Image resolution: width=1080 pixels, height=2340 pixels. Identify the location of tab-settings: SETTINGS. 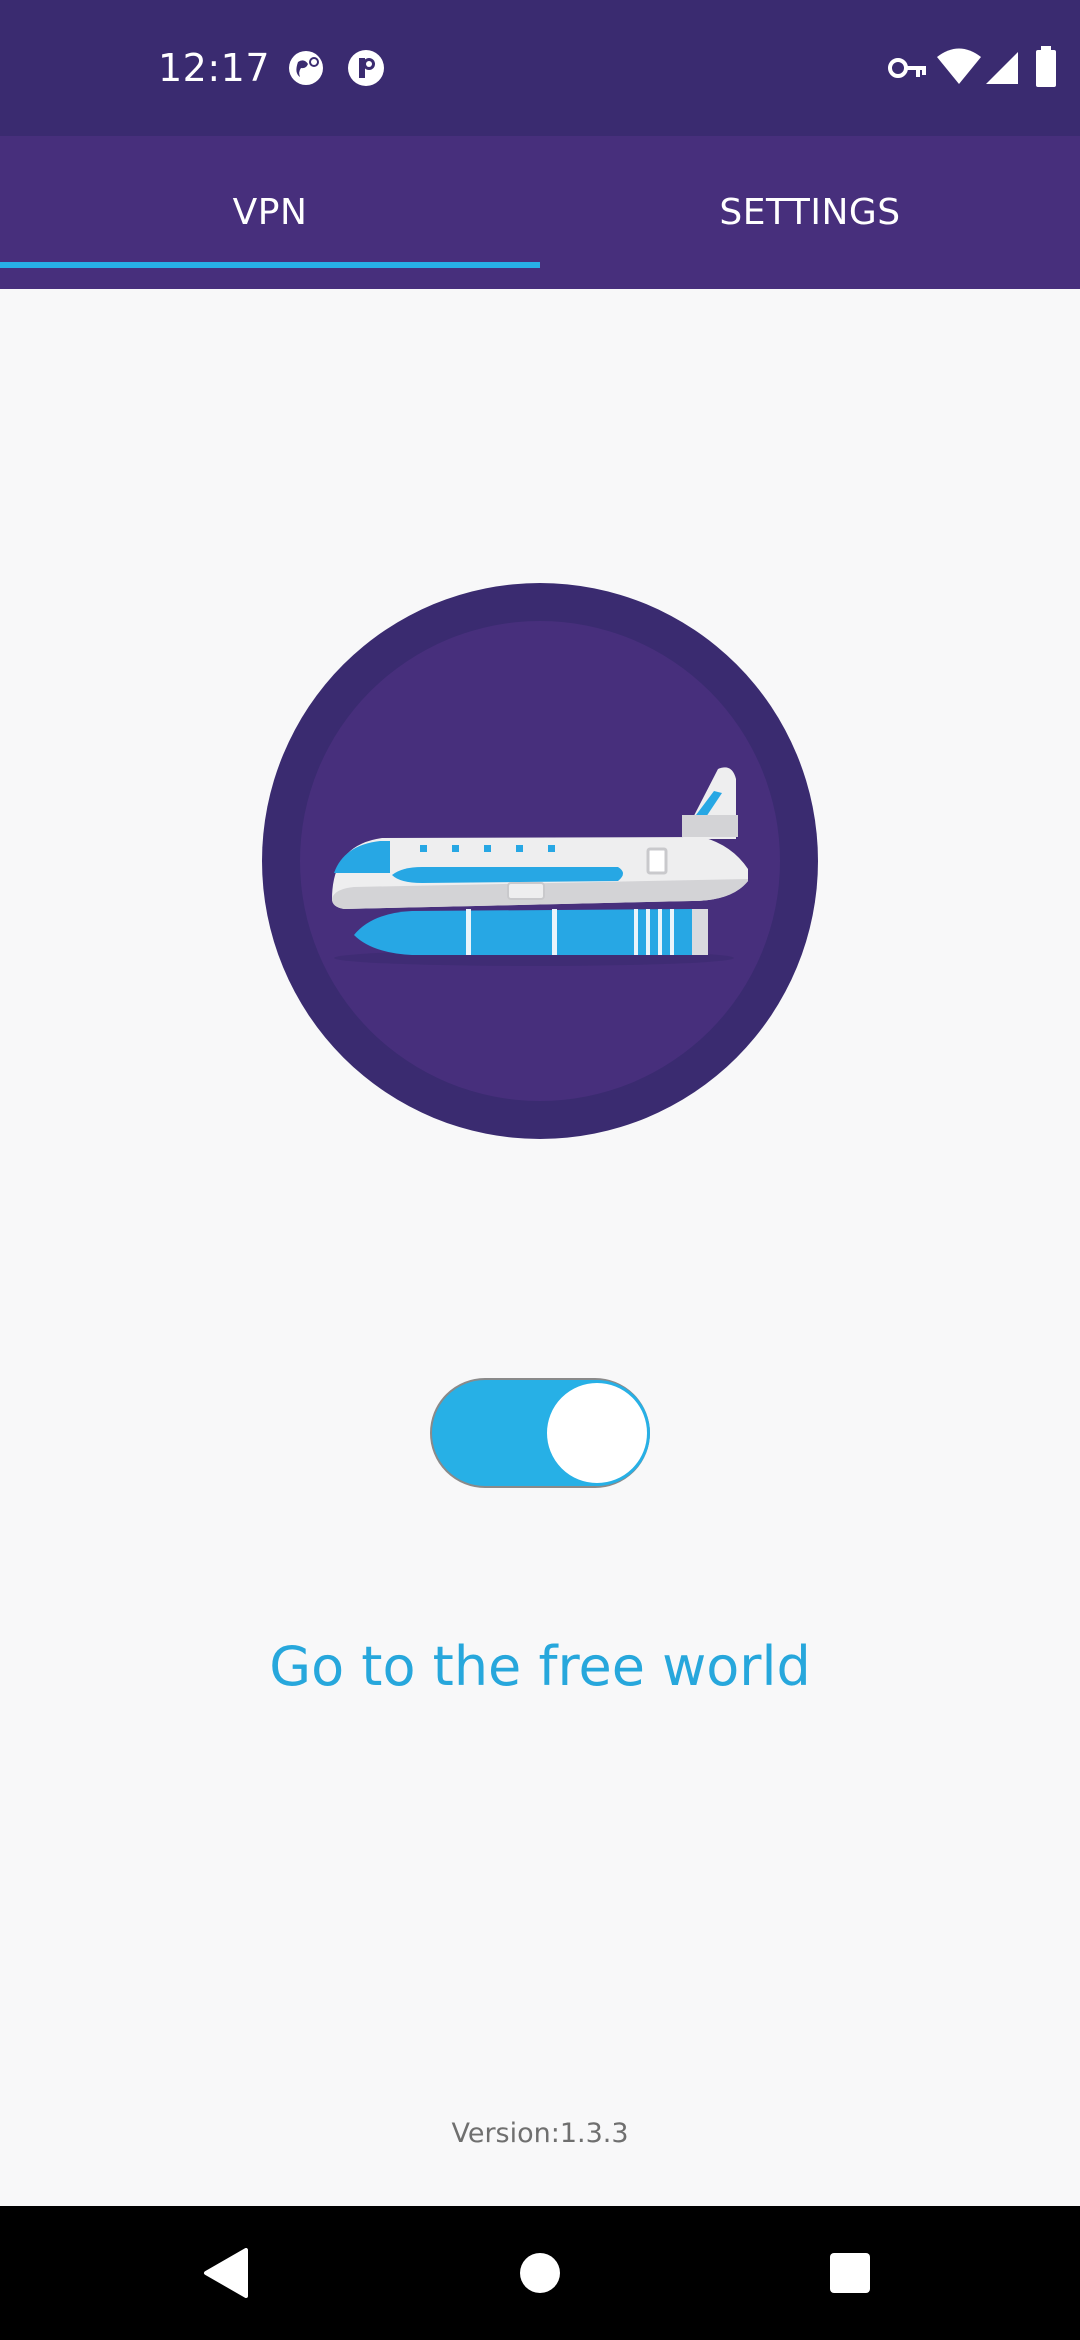
(810, 212).